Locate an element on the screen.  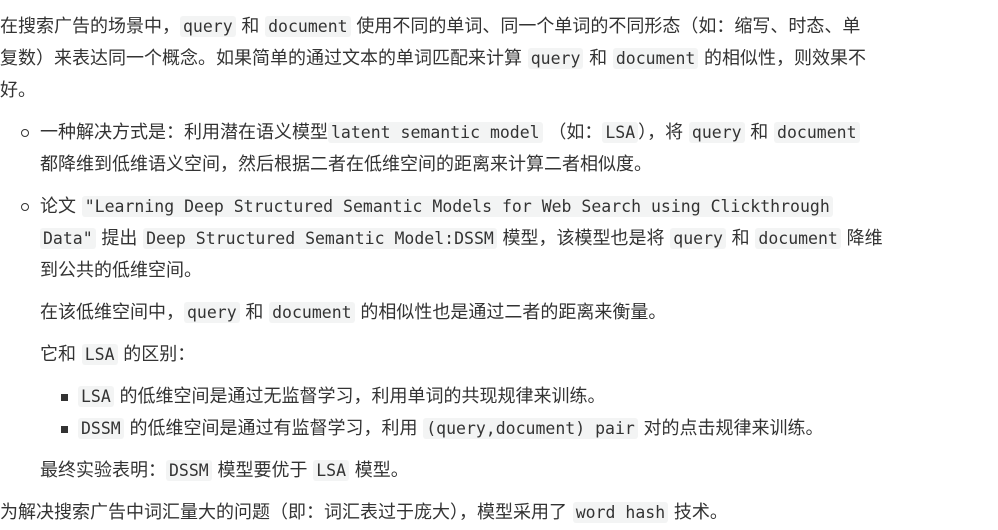
text: 的区别： is located at coordinates (156, 354).